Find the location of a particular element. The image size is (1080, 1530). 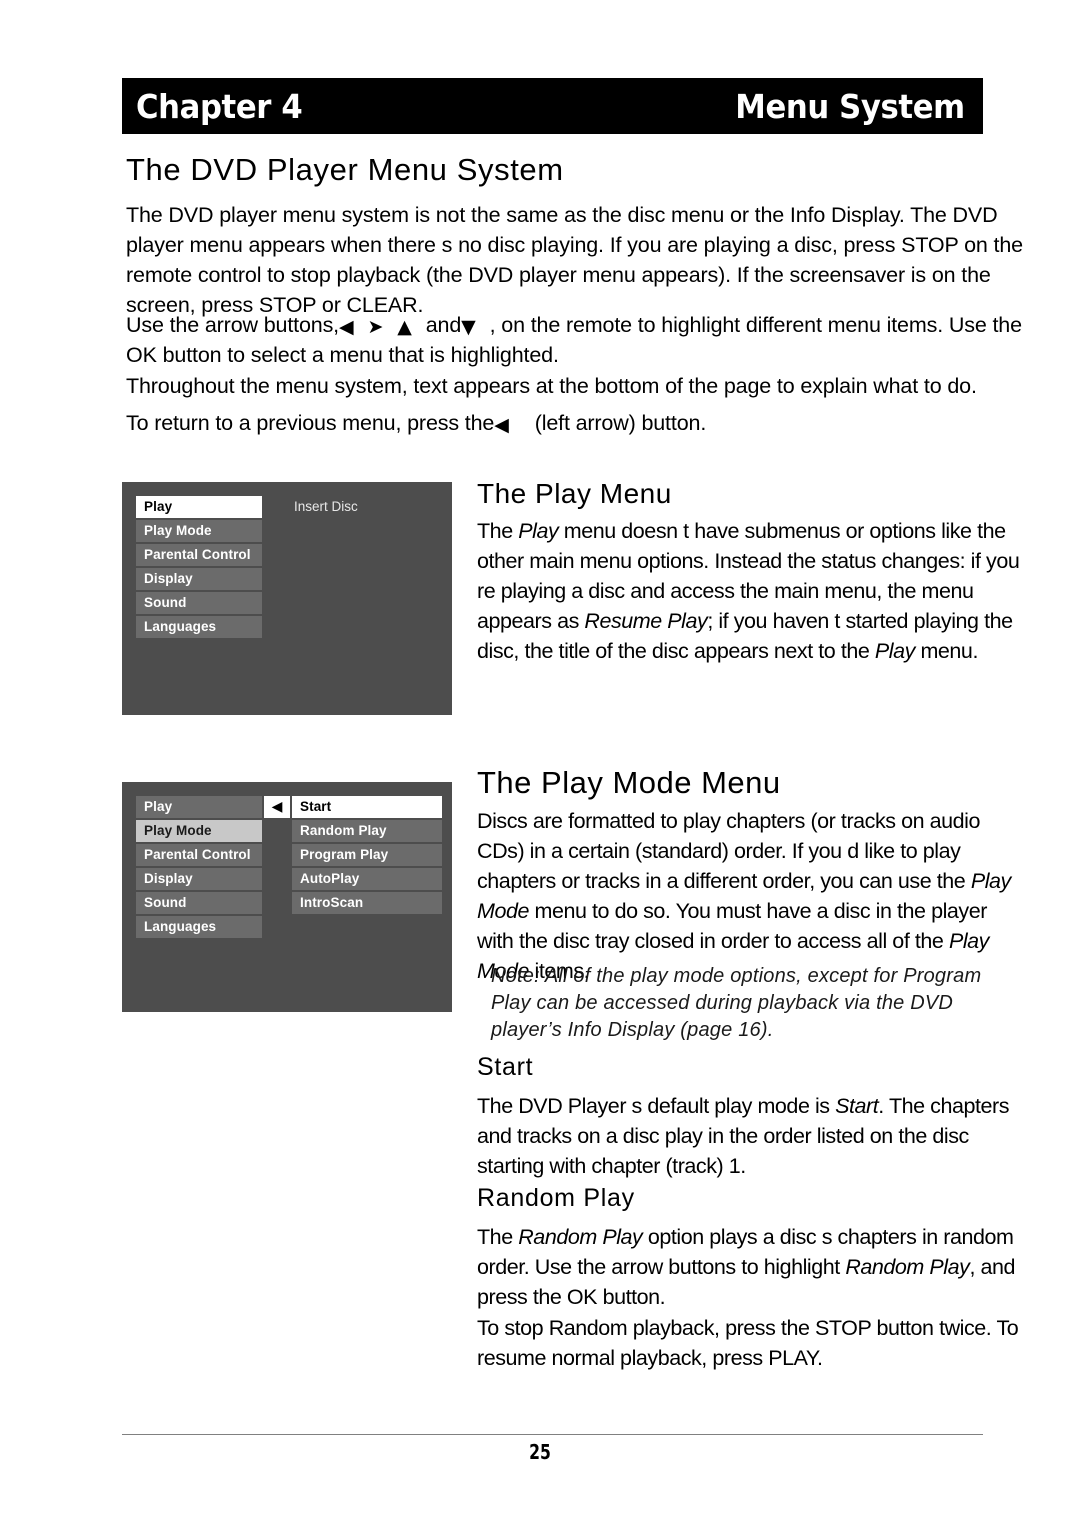

back-arrow-icon: ◀ is located at coordinates (277, 807).